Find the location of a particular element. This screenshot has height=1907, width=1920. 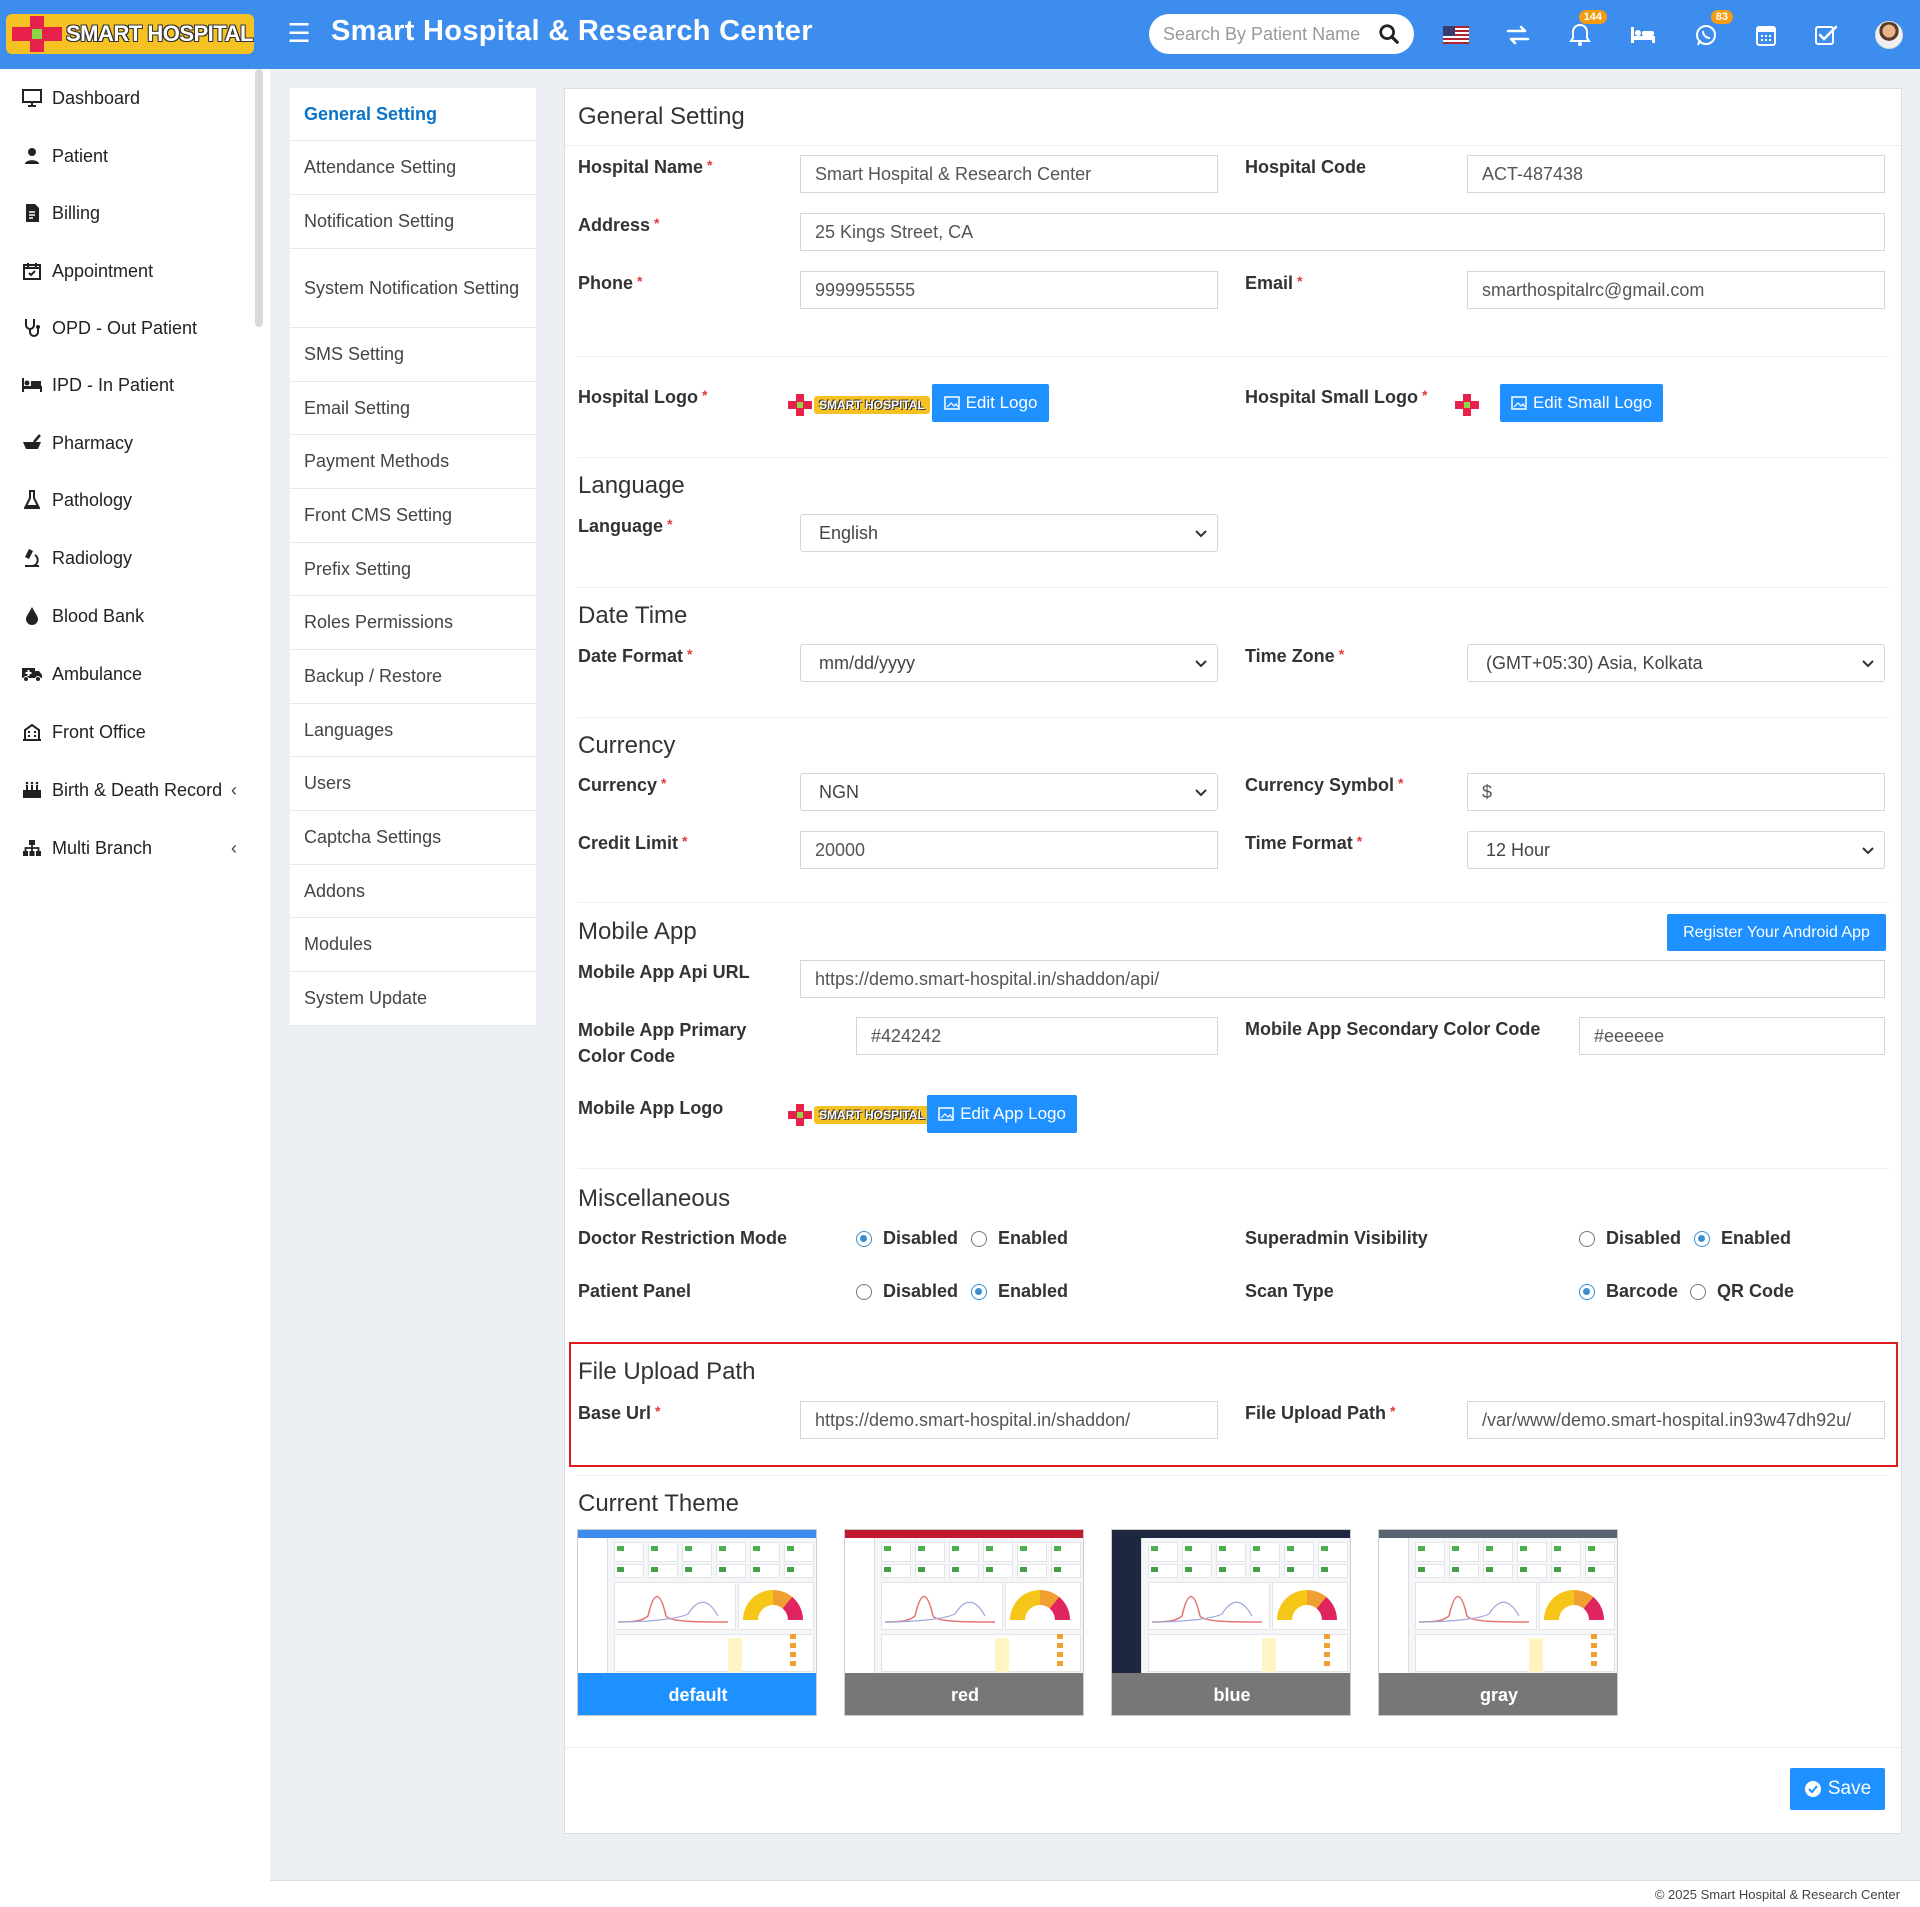

theme-label: gray is located at coordinates (1498, 1694).